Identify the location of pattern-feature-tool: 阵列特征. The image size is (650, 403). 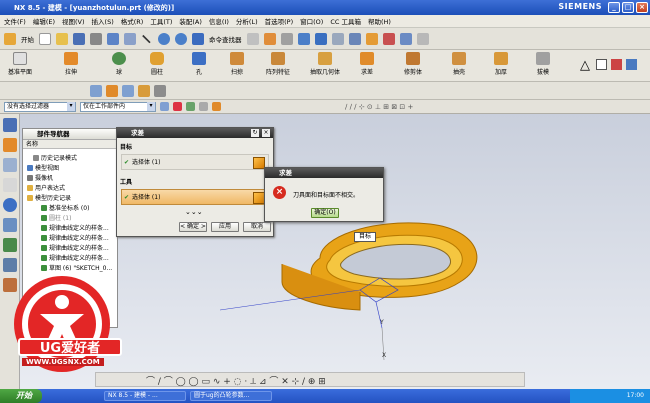
(278, 64).